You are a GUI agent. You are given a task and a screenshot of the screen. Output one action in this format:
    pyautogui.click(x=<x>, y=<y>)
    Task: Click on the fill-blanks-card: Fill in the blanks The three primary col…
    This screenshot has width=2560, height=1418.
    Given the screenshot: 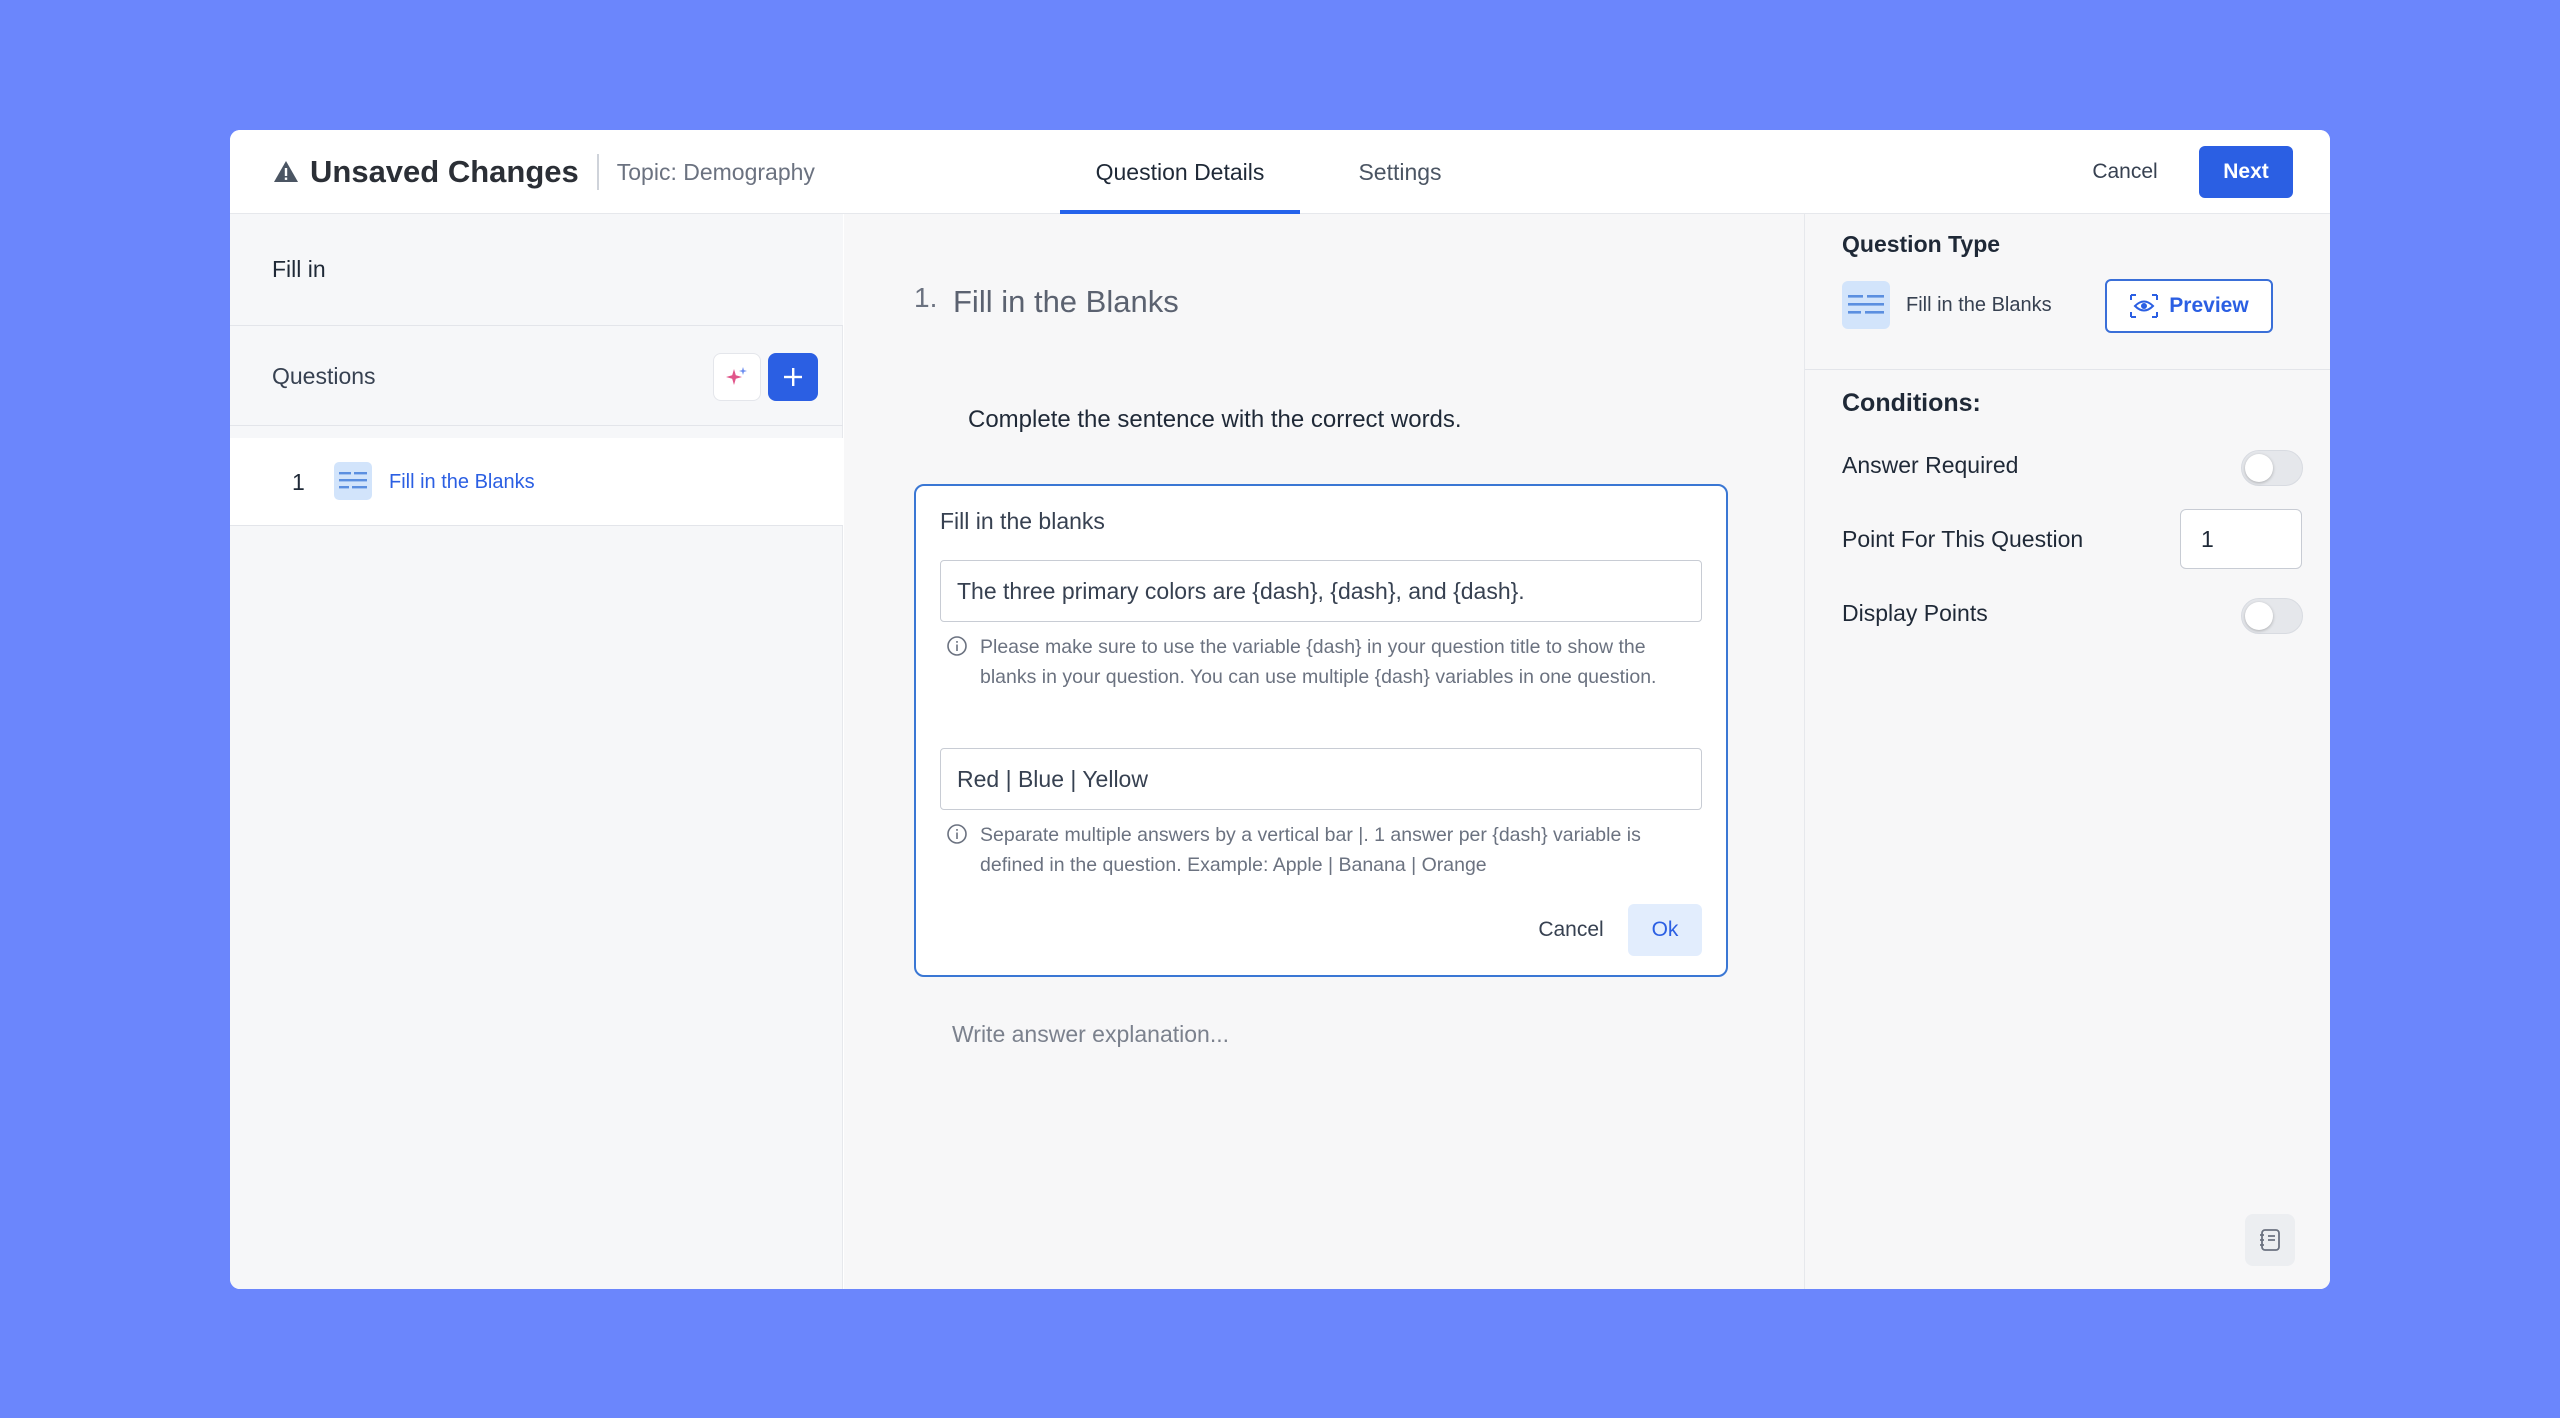 What is the action you would take?
    pyautogui.click(x=1321, y=730)
    